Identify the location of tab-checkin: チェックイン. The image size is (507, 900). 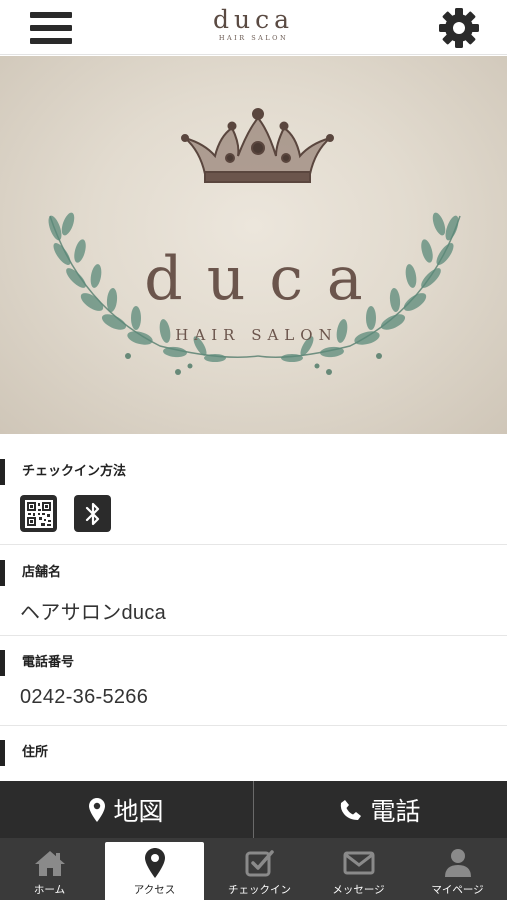
(259, 869).